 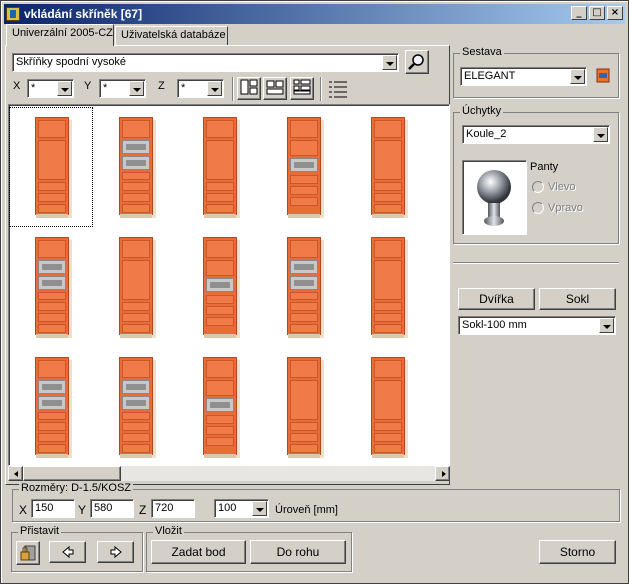 I want to click on category-value: Skříňky spodní vysoké, so click(x=71, y=62).